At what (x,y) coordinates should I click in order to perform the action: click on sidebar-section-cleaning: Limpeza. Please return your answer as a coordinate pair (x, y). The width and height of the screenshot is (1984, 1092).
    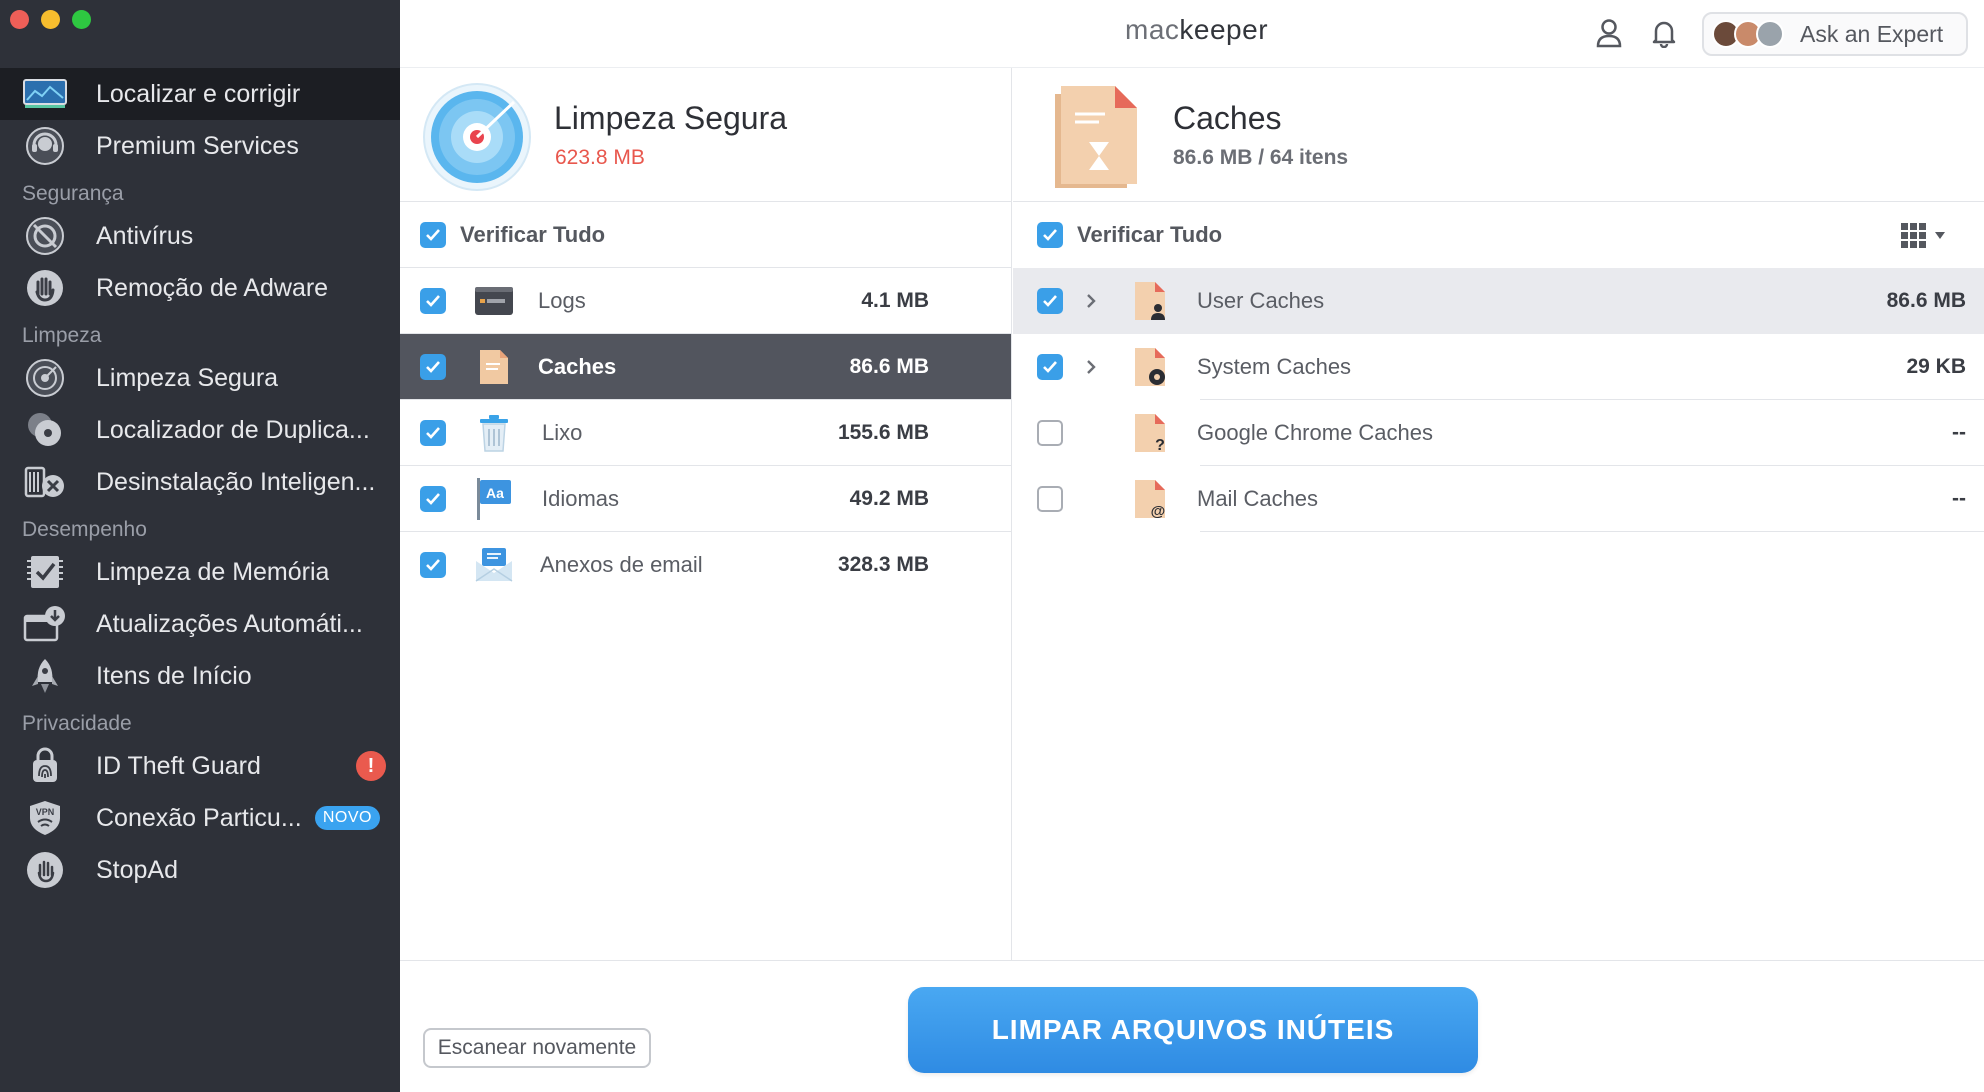
    Looking at the image, I should click on (62, 335).